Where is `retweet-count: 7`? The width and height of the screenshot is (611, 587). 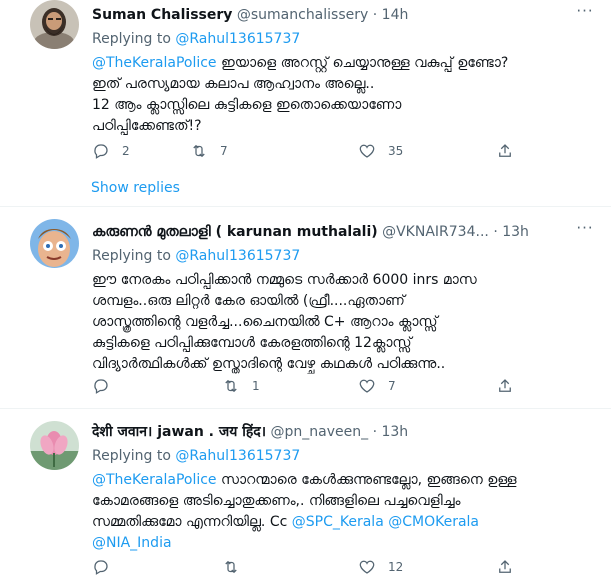
retweet-count: 7 is located at coordinates (224, 151).